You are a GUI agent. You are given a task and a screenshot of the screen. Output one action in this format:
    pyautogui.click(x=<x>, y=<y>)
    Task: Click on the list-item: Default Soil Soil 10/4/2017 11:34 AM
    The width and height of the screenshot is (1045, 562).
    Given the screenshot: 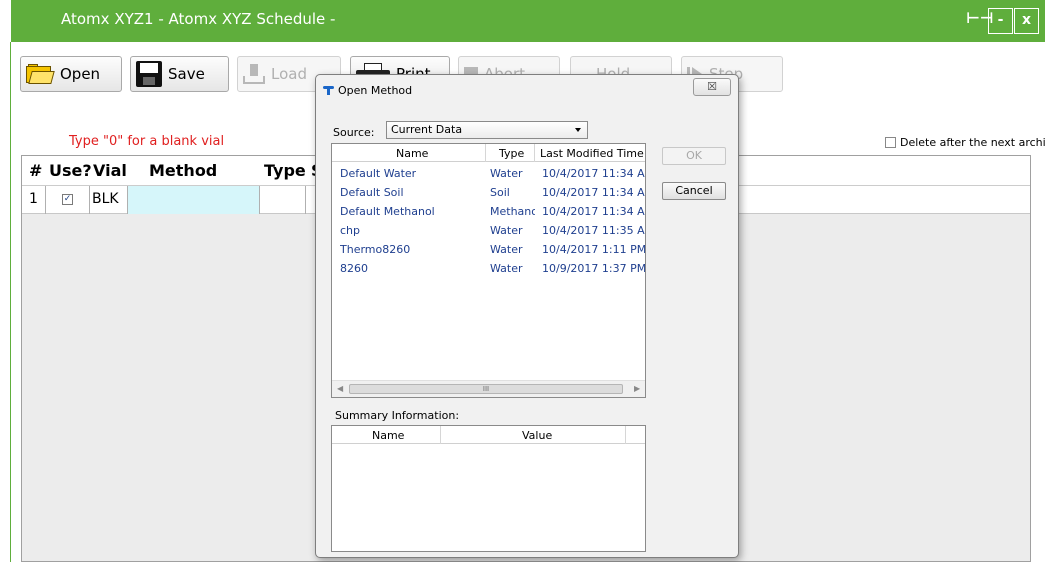 What is the action you would take?
    pyautogui.click(x=488, y=192)
    